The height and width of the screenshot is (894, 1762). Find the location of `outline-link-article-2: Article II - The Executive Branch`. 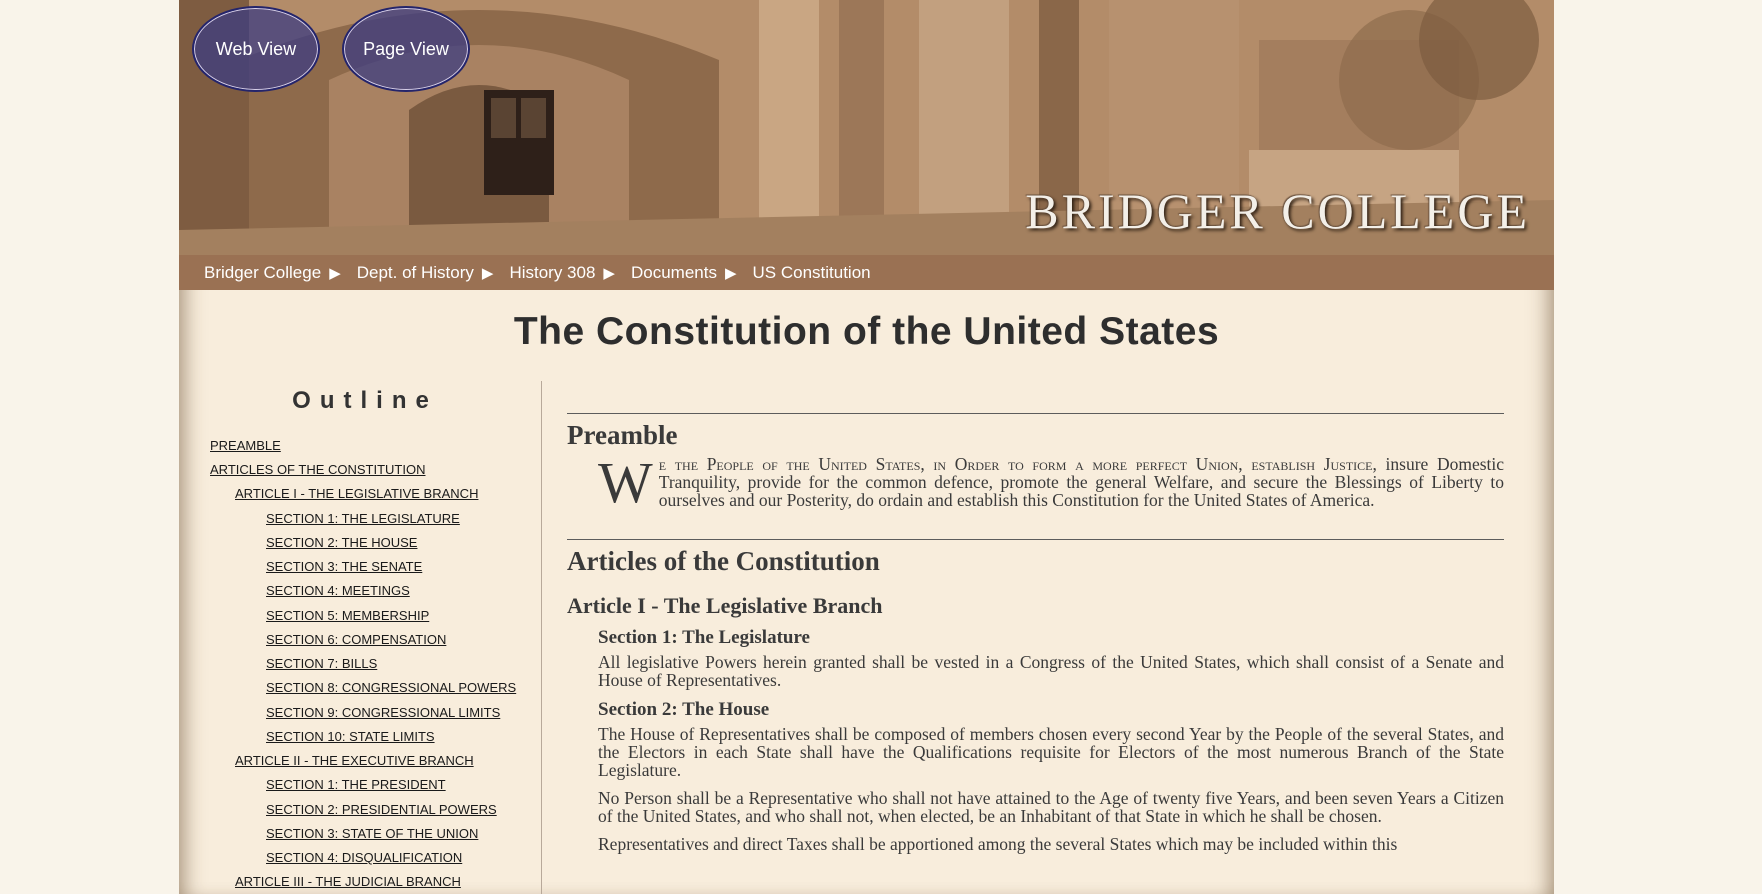

outline-link-article-2: Article II - The Executive Branch is located at coordinates (354, 760).